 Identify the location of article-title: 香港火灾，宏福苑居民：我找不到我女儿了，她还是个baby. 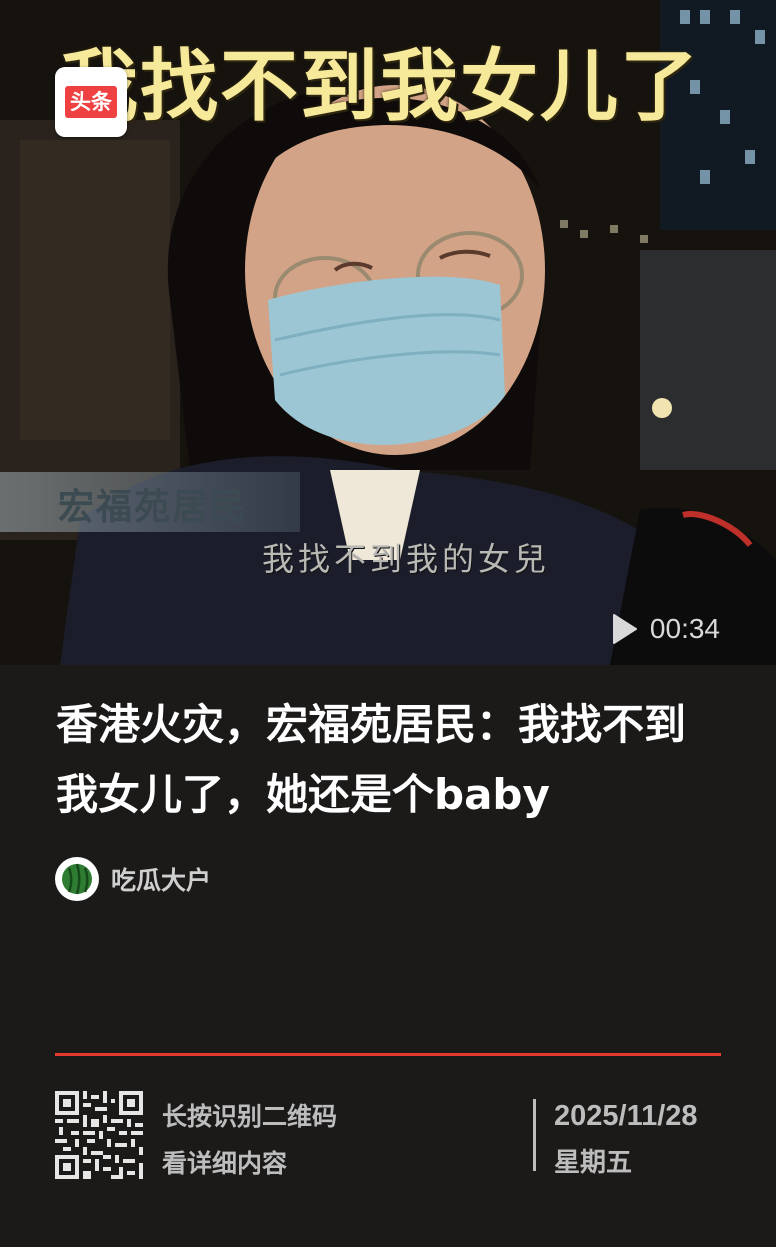
(391, 760).